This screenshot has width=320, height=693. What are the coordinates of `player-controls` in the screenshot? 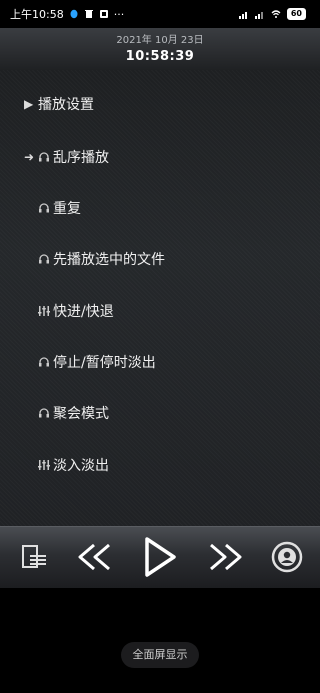 It's located at (160, 557).